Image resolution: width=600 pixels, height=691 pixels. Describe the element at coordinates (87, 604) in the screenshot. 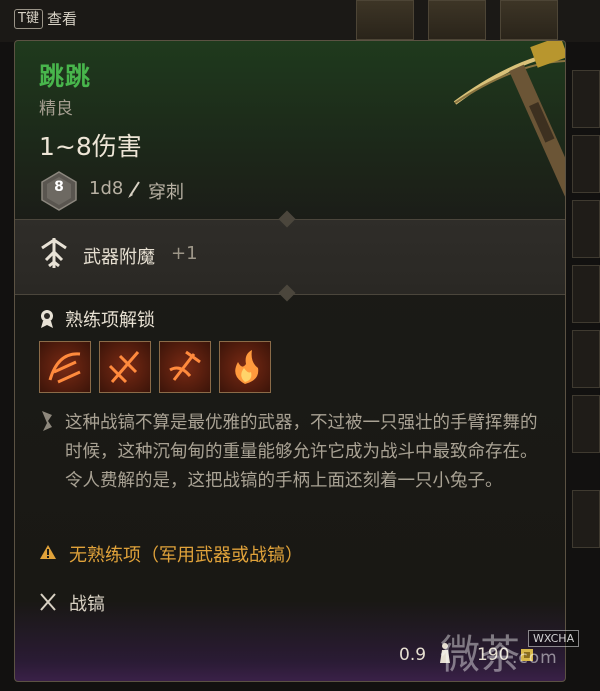

I see `weapon-type: 战镐` at that location.